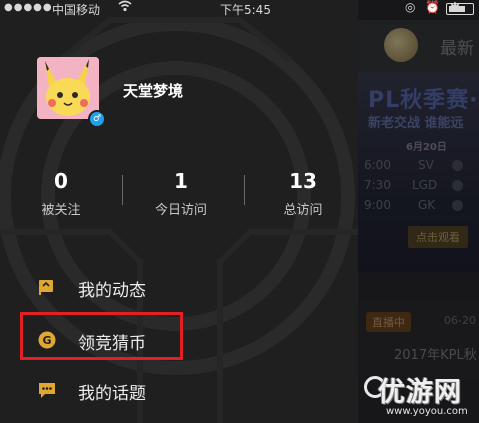 Image resolution: width=479 pixels, height=423 pixels. What do you see at coordinates (61, 210) in the screenshot?
I see `stat-label: 被关注` at bounding box center [61, 210].